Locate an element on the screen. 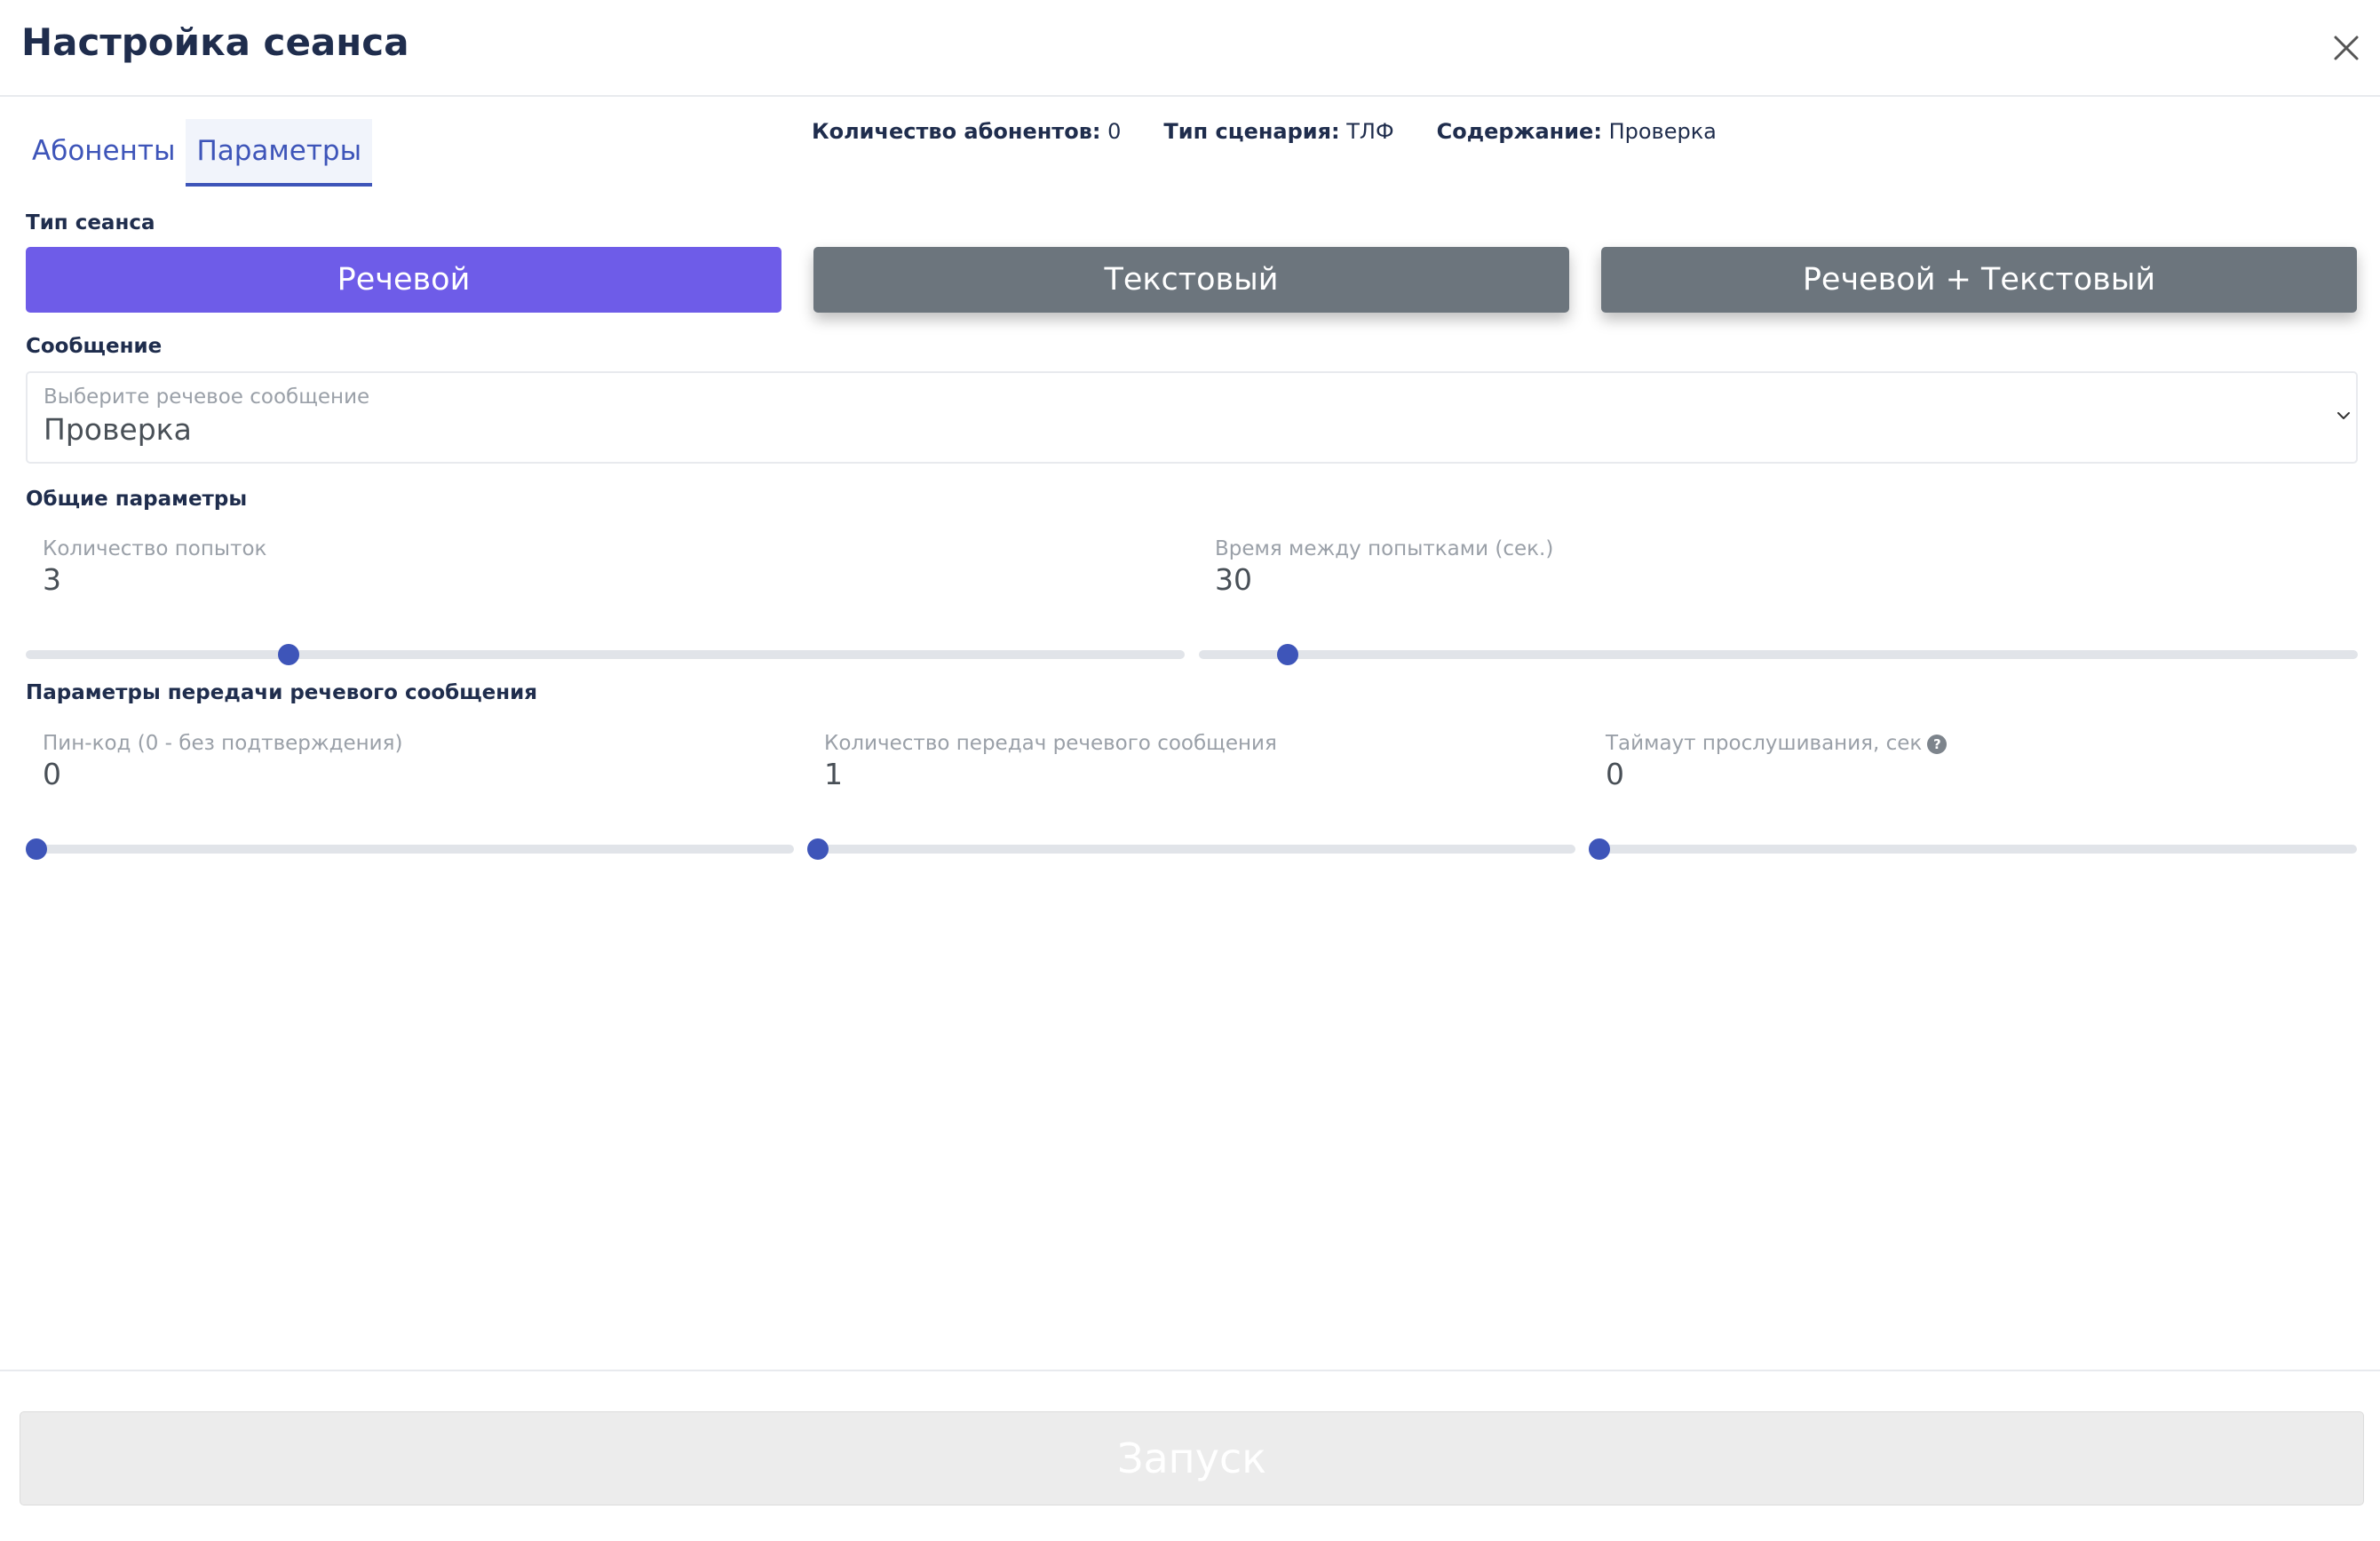 The image size is (2380, 1541). summary-subscribers: Количество абонентов: 0 is located at coordinates (967, 131).